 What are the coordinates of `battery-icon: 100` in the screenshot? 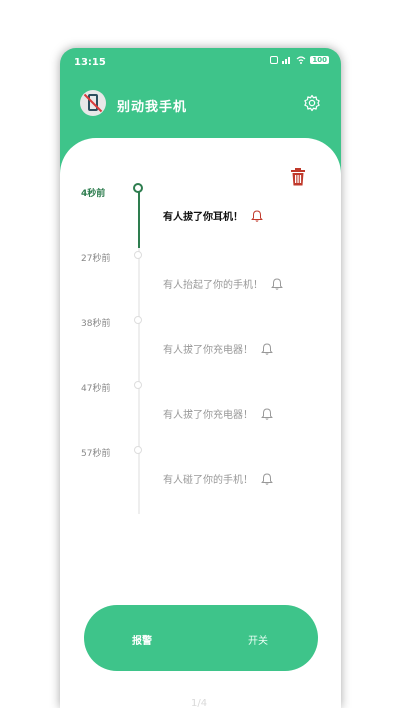 It's located at (319, 60).